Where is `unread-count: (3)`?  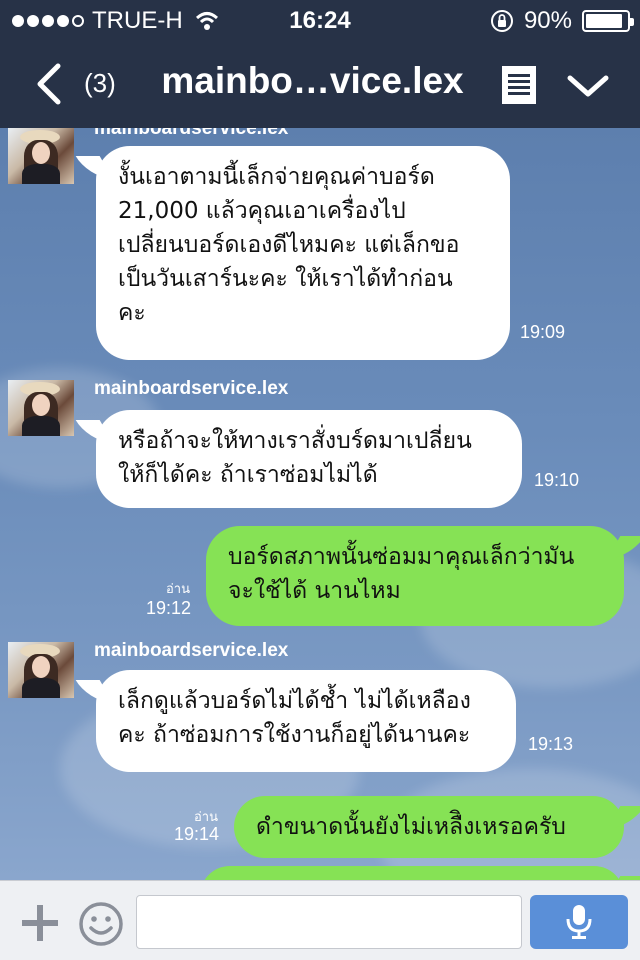
unread-count: (3) is located at coordinates (100, 83).